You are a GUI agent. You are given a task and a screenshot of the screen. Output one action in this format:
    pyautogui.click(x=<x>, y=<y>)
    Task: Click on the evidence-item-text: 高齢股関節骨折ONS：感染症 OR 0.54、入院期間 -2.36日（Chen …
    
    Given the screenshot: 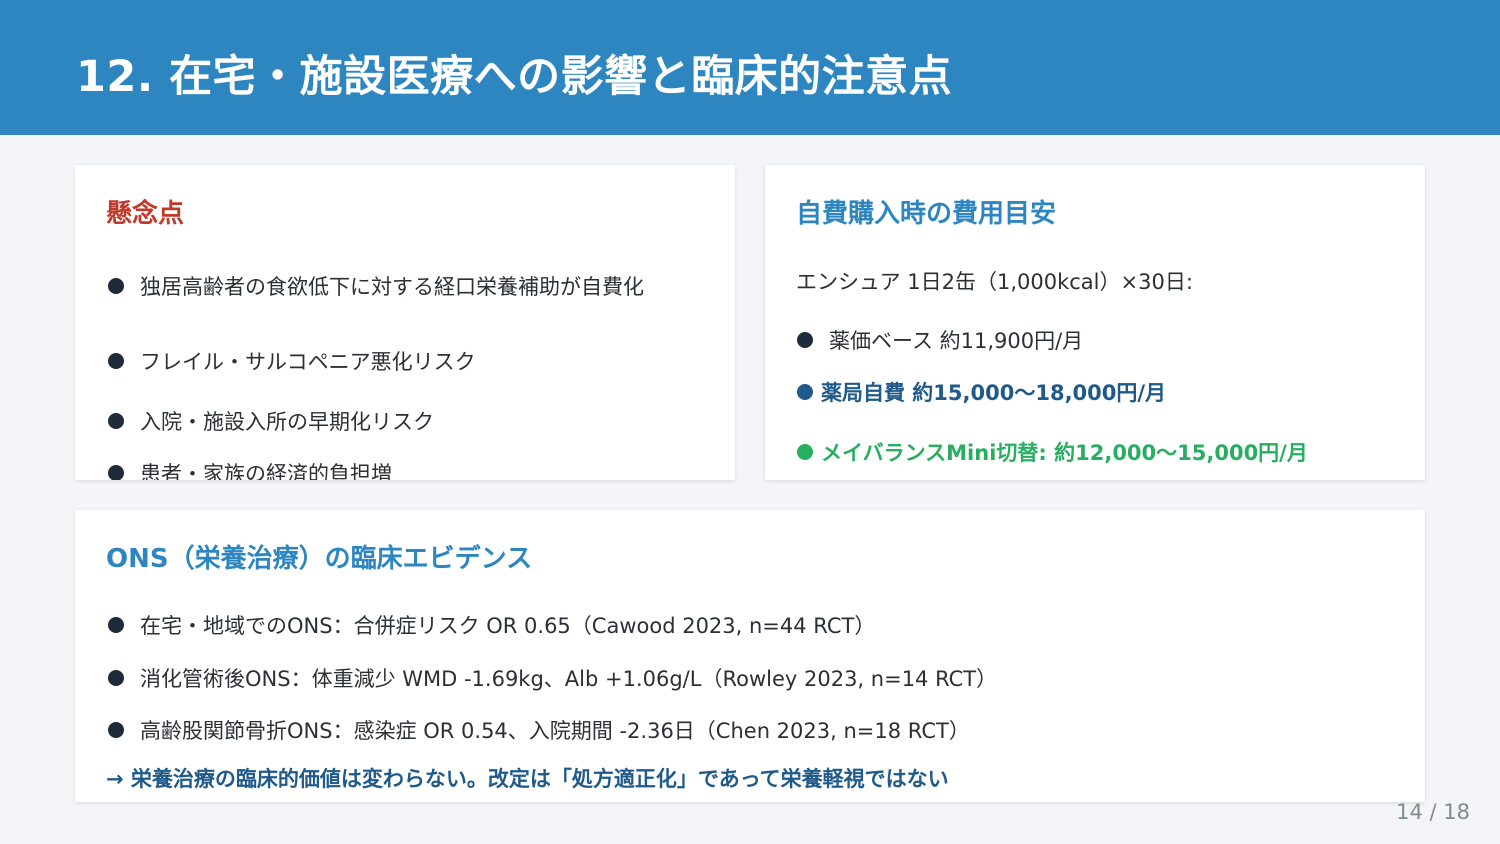 What is the action you would take?
    pyautogui.click(x=555, y=731)
    